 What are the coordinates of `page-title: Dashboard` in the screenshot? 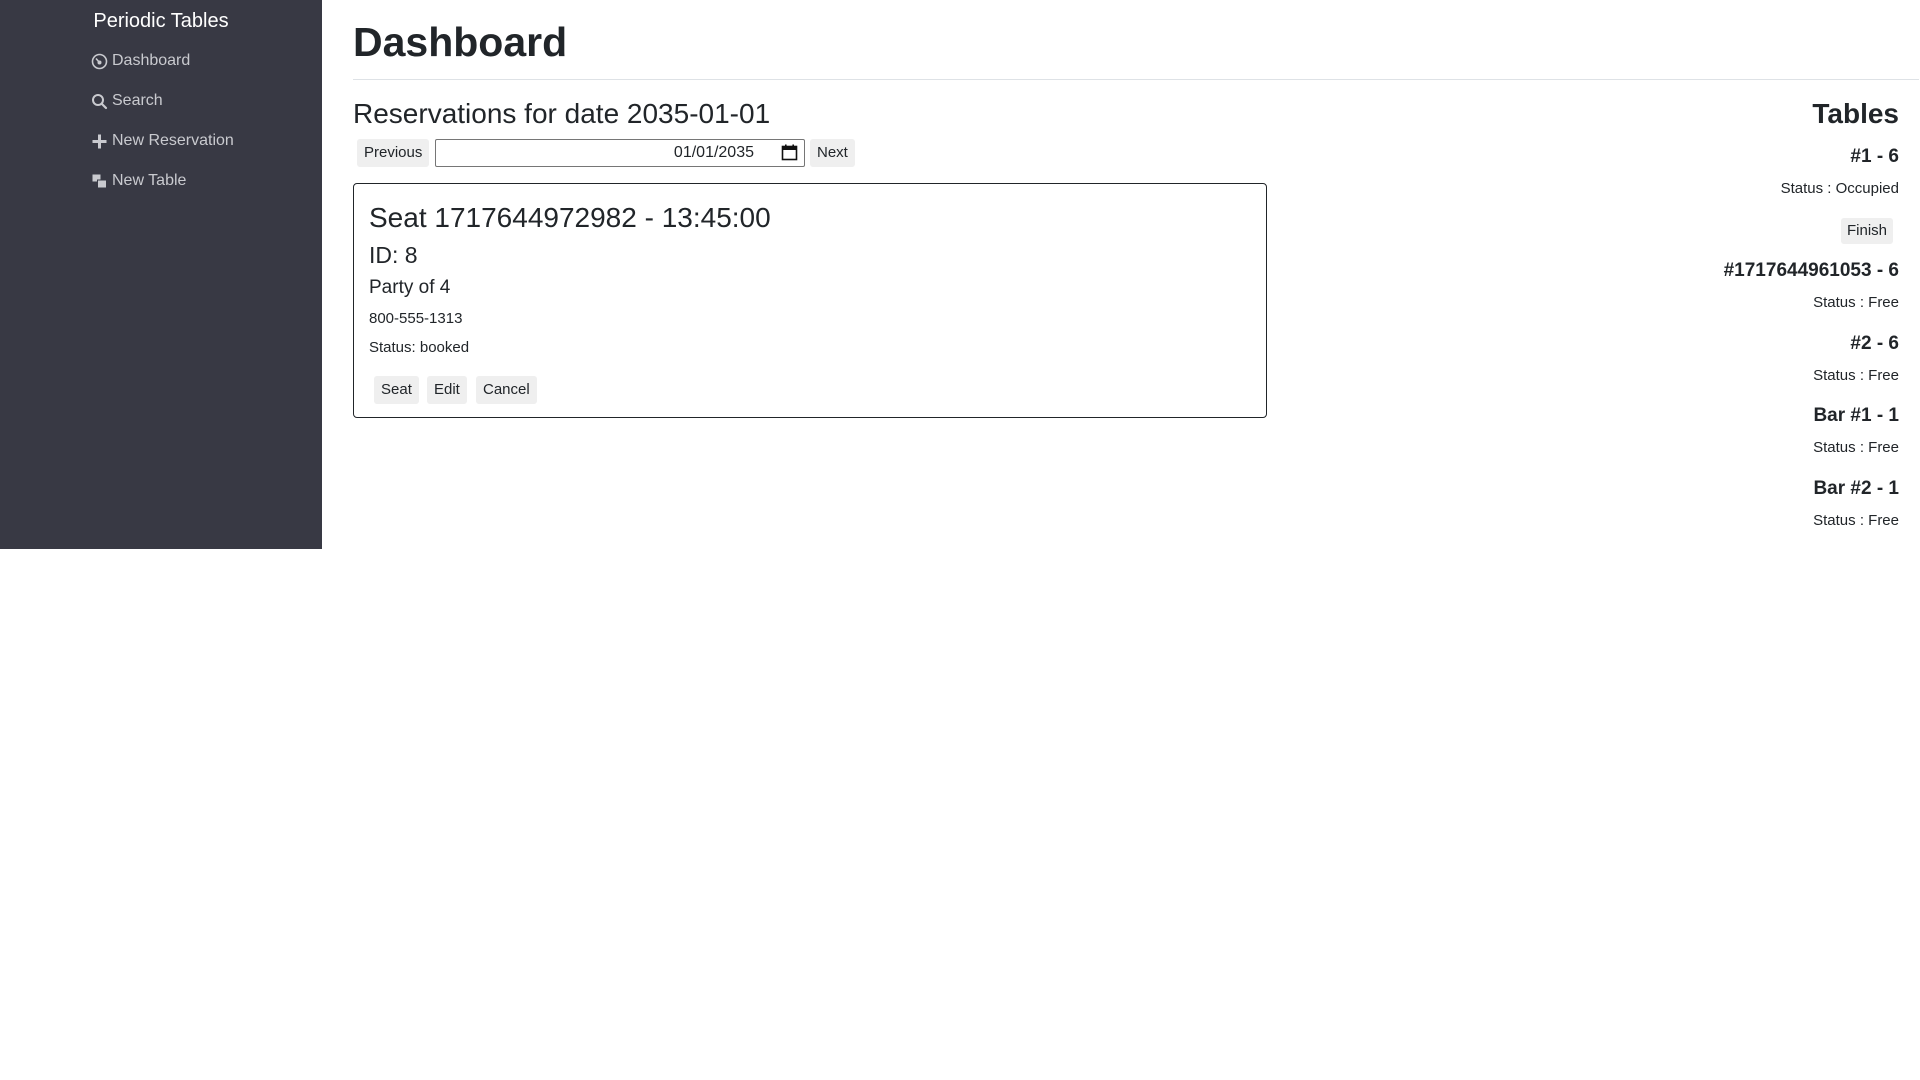 It's located at (460, 42).